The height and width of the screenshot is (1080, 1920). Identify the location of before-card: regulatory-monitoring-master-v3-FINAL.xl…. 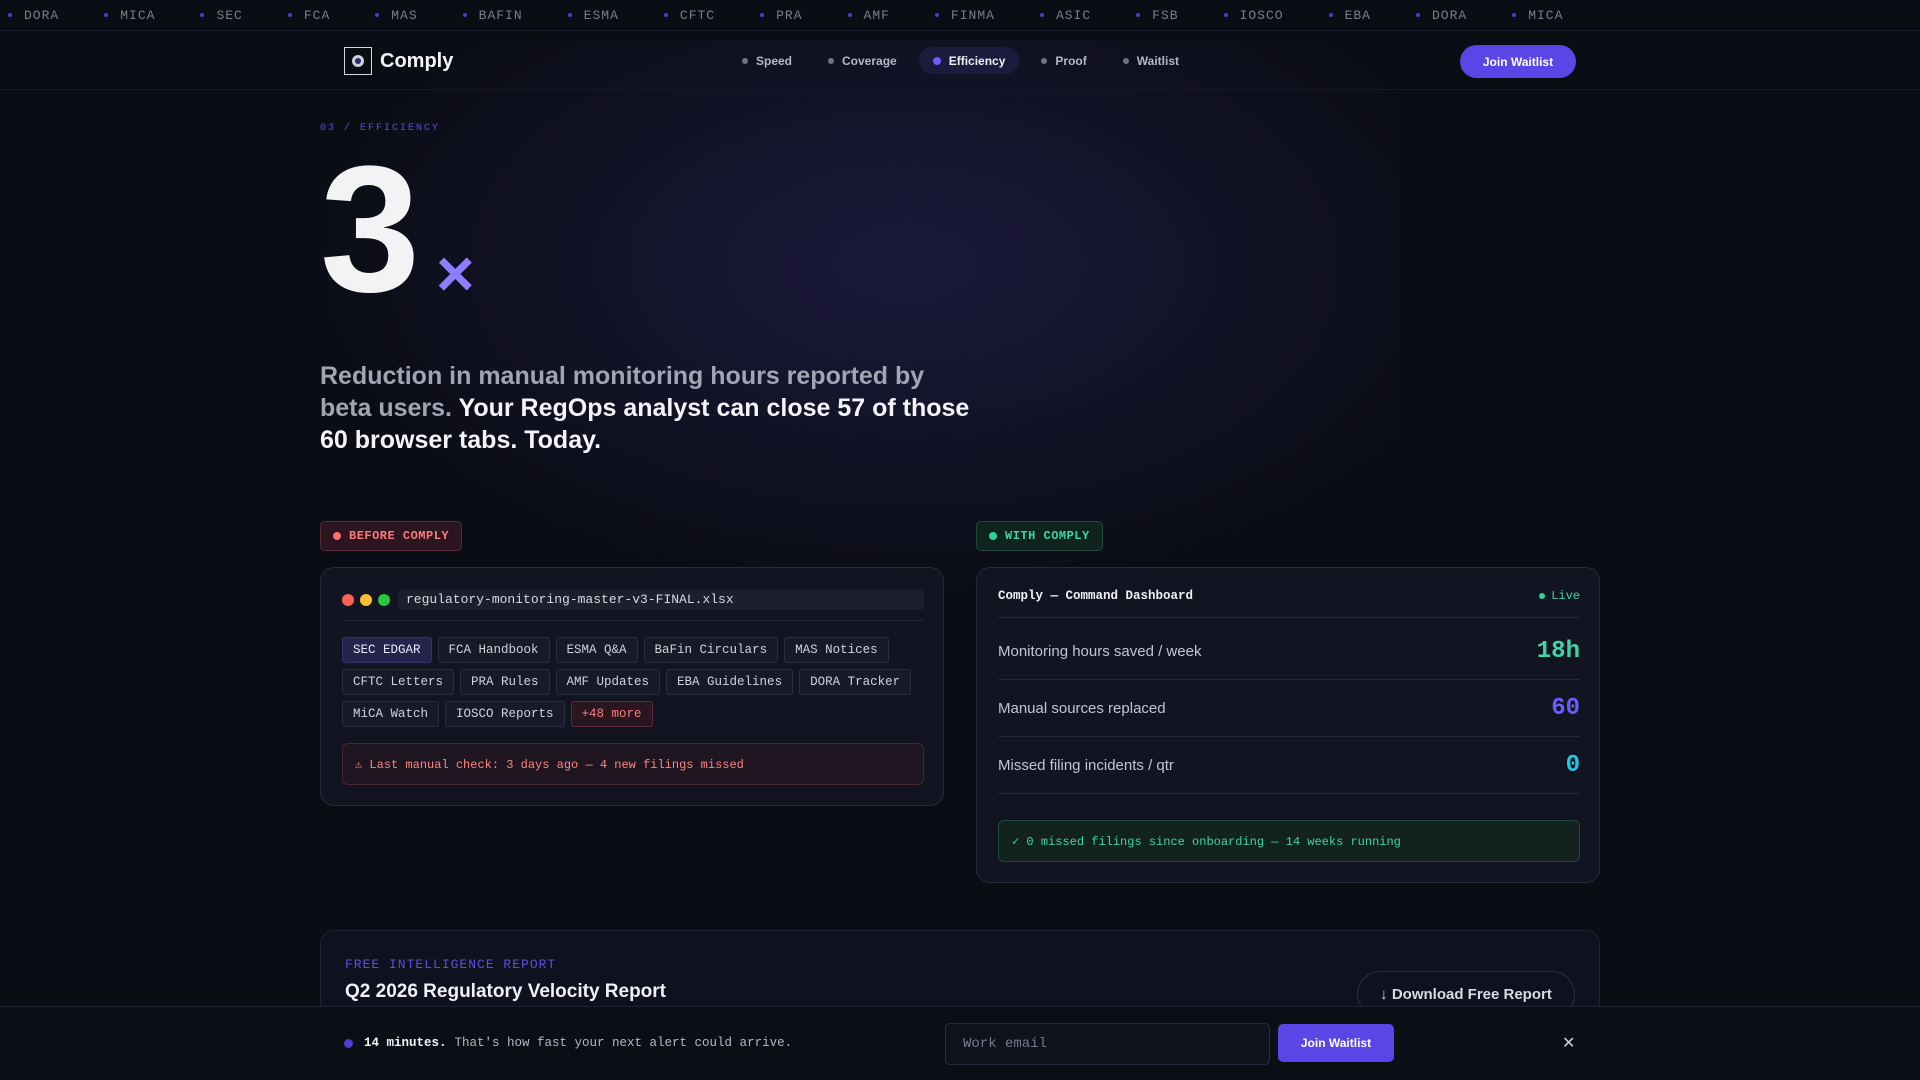
(632, 686).